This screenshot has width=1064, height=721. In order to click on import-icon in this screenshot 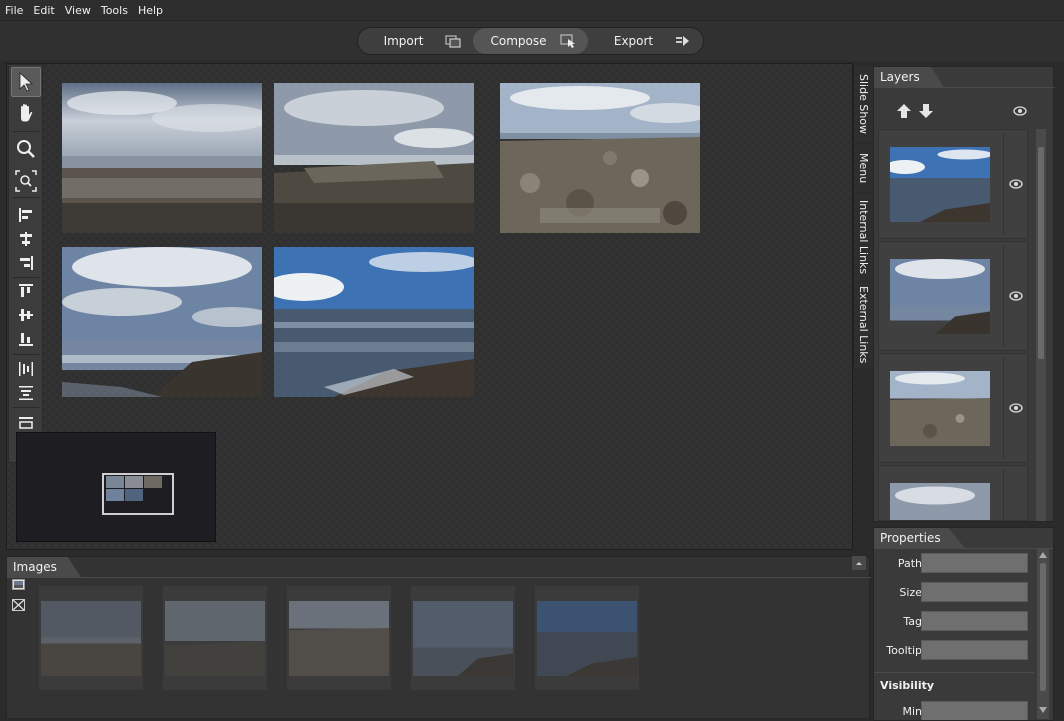, I will do `click(453, 41)`.